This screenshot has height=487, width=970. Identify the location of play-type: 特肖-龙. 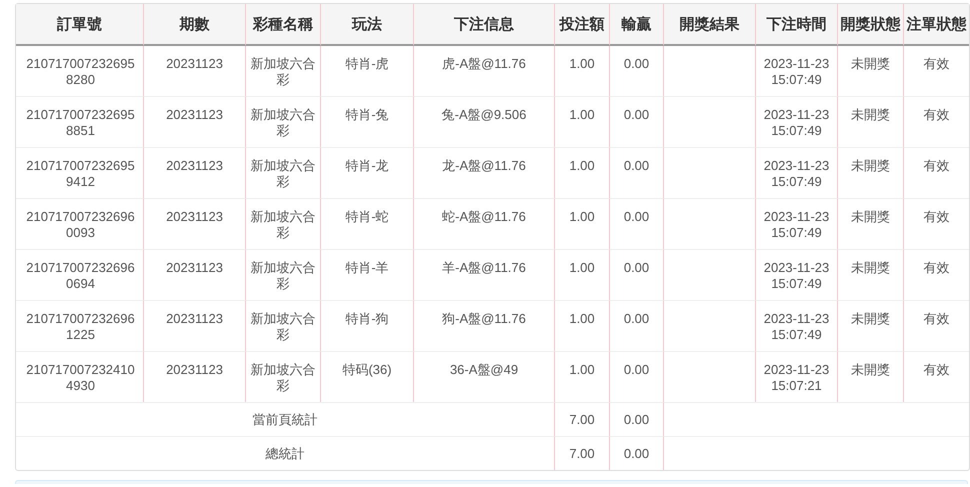
(367, 165).